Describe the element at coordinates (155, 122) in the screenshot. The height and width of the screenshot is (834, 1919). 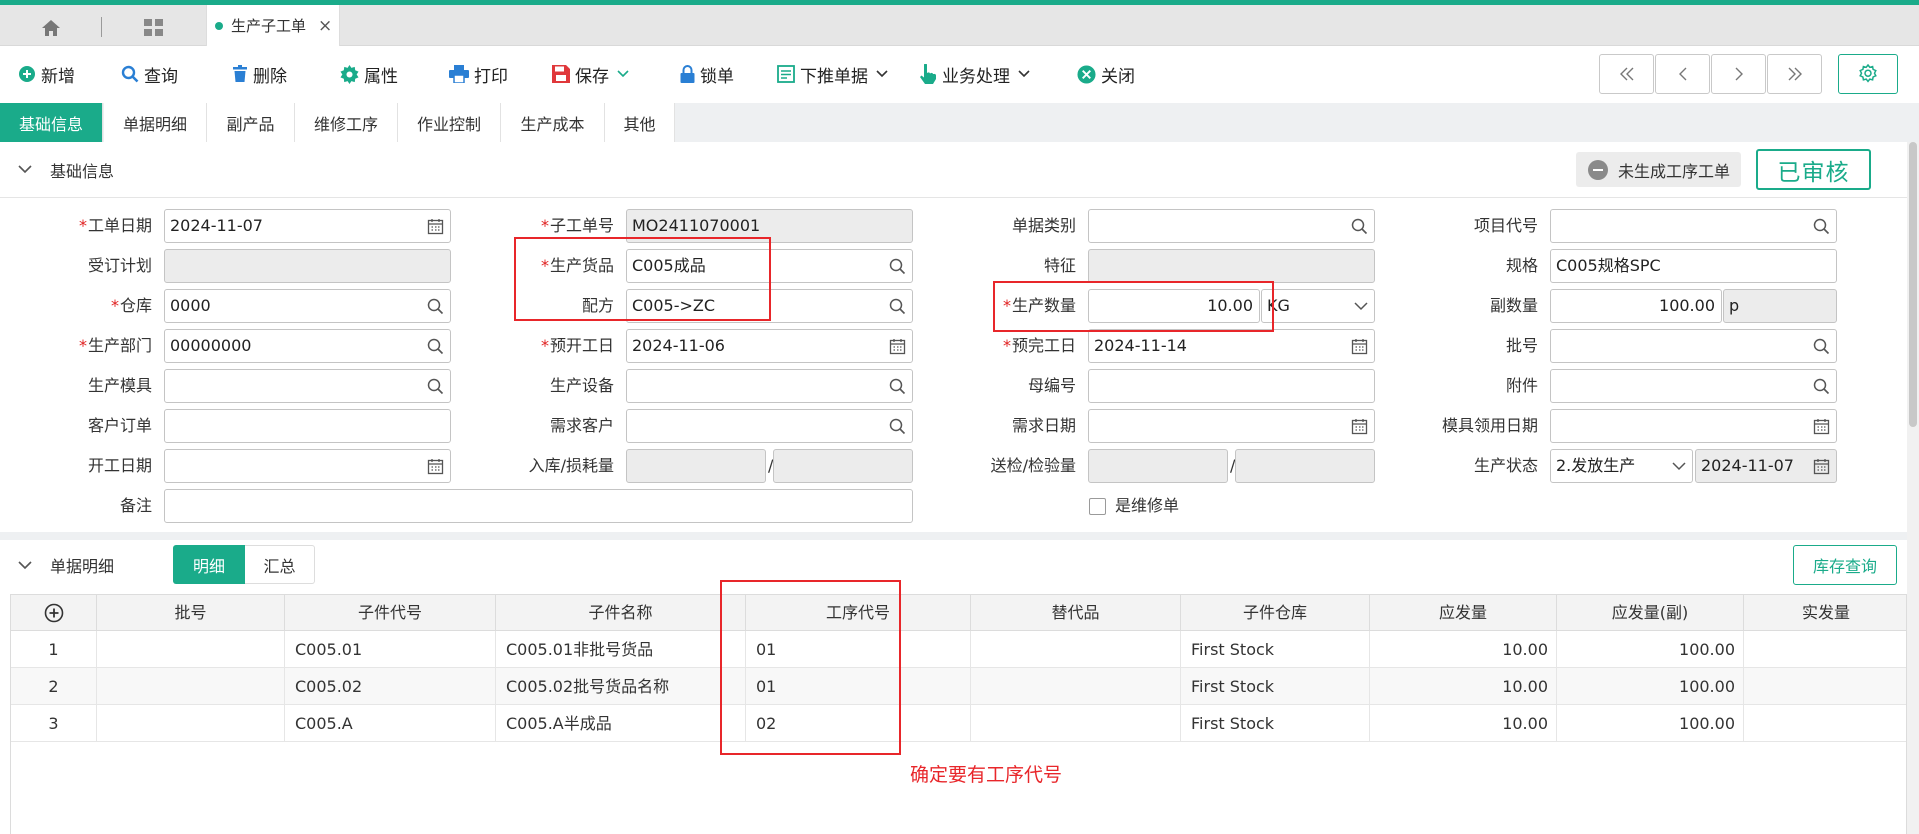
I see `tab-doc-detail: 单据明细` at that location.